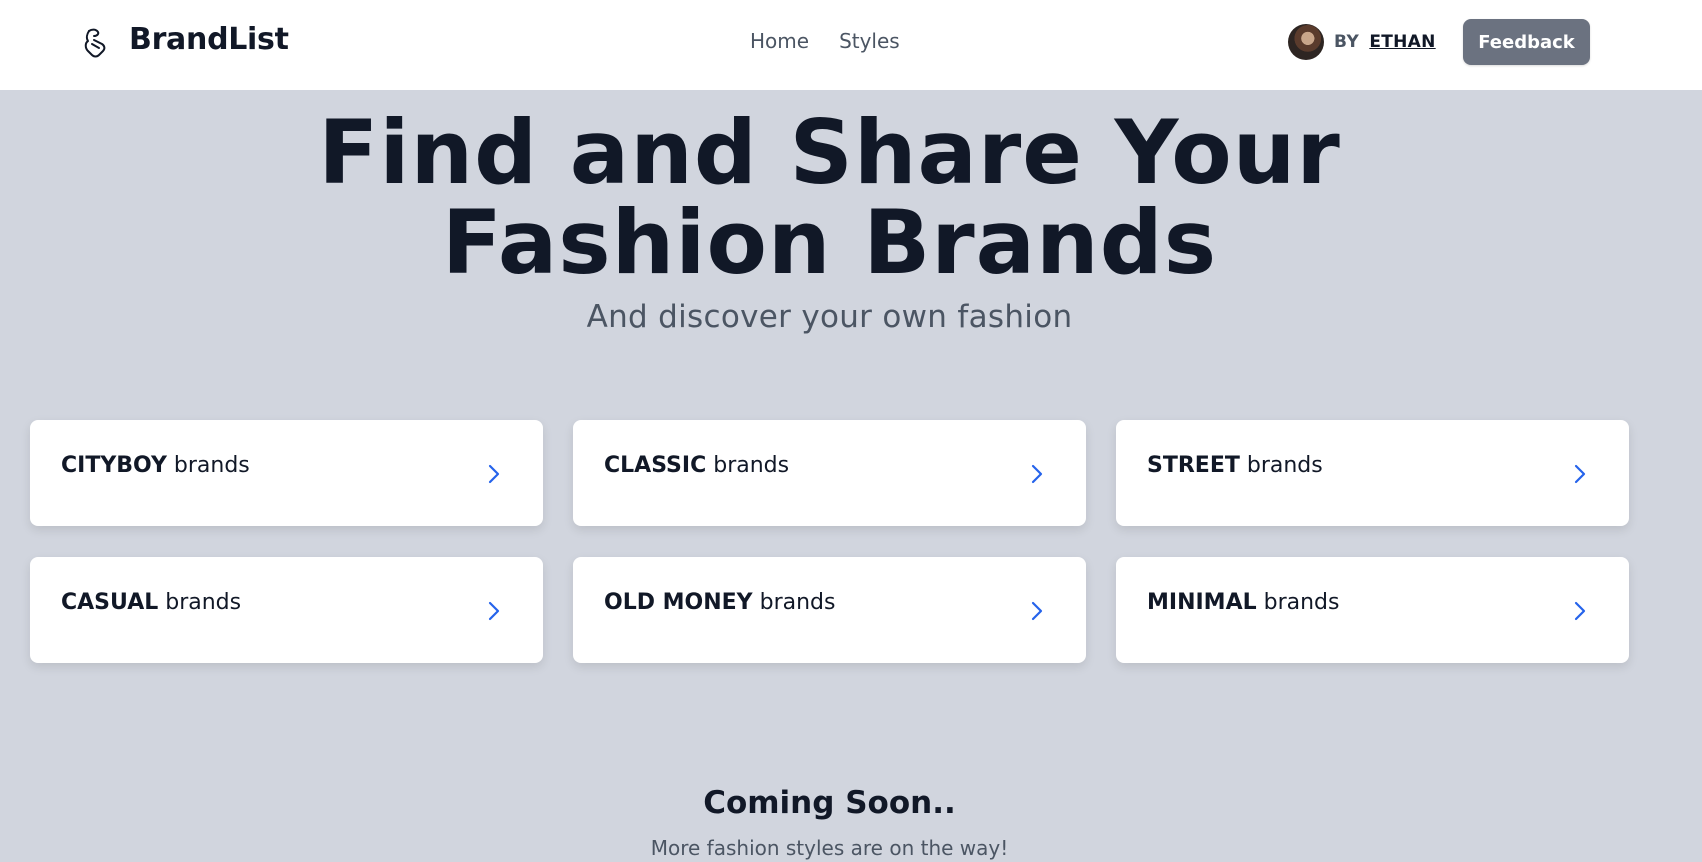 Image resolution: width=1702 pixels, height=862 pixels. Describe the element at coordinates (829, 152) in the screenshot. I see `hero-title-line1: Find and Share Your` at that location.